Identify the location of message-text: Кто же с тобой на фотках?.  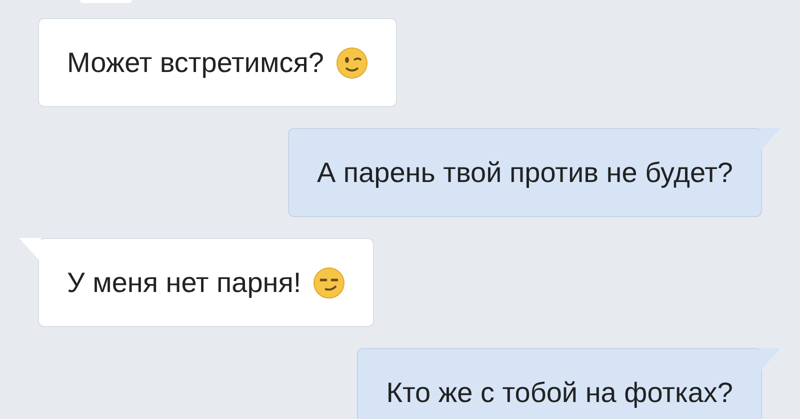
(559, 393).